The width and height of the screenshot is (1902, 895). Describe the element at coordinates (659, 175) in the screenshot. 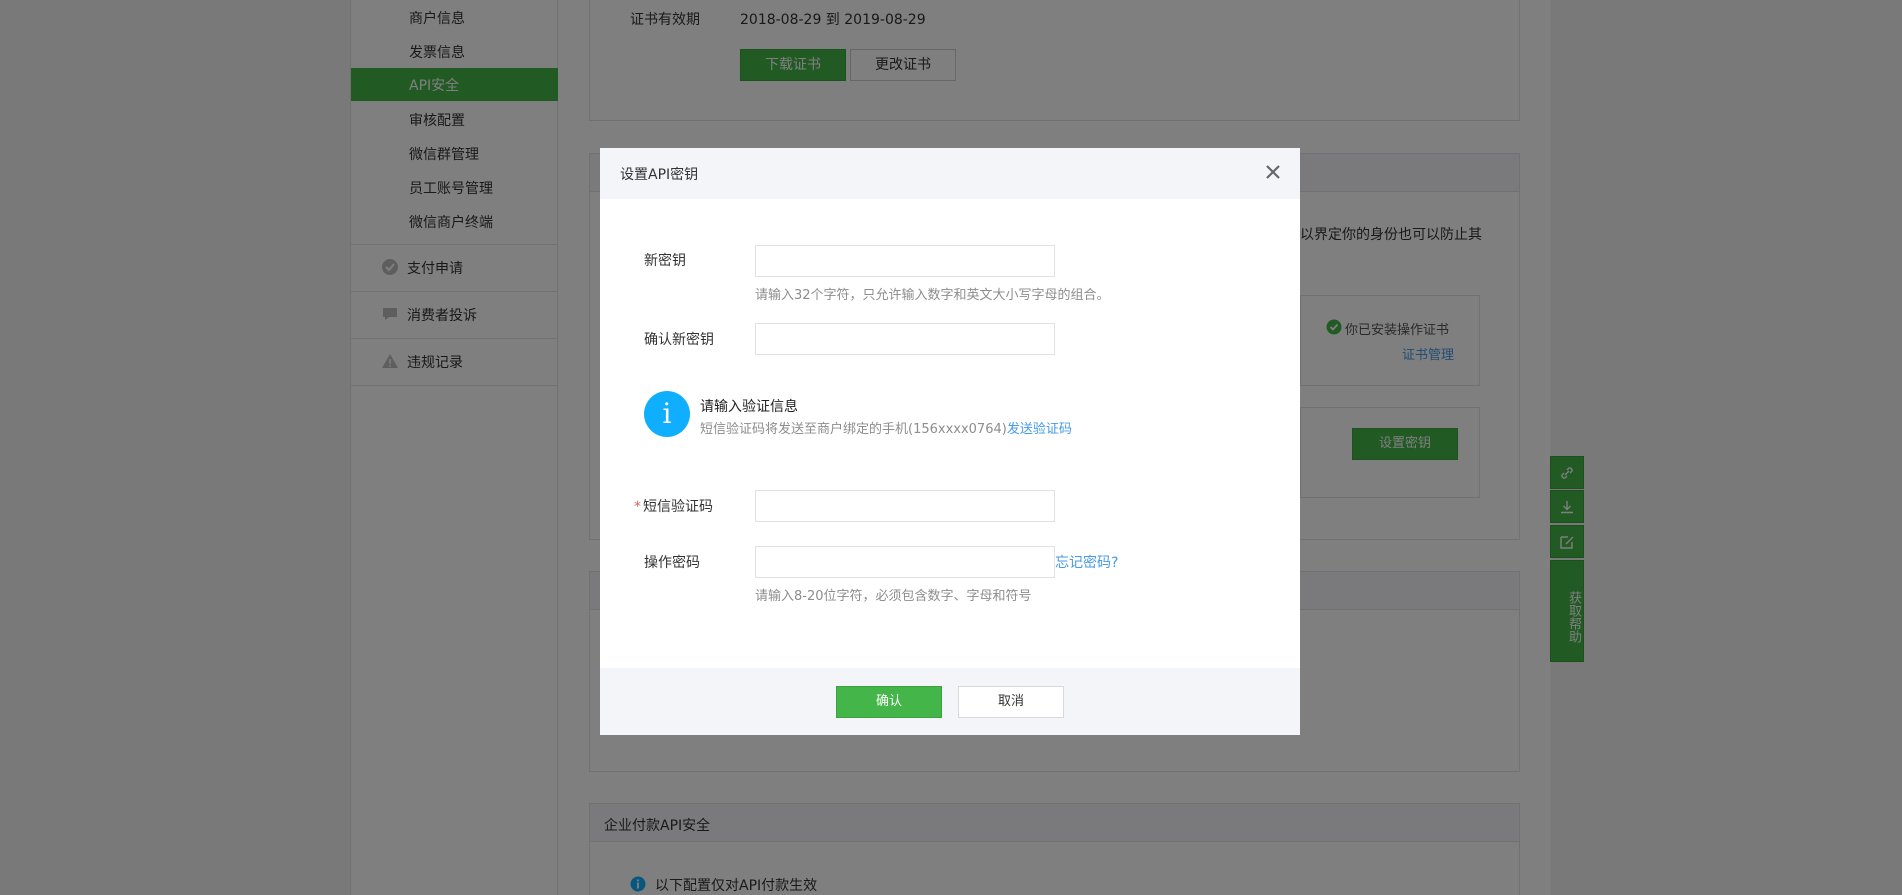

I see `dialog-title: 设置API密钥` at that location.